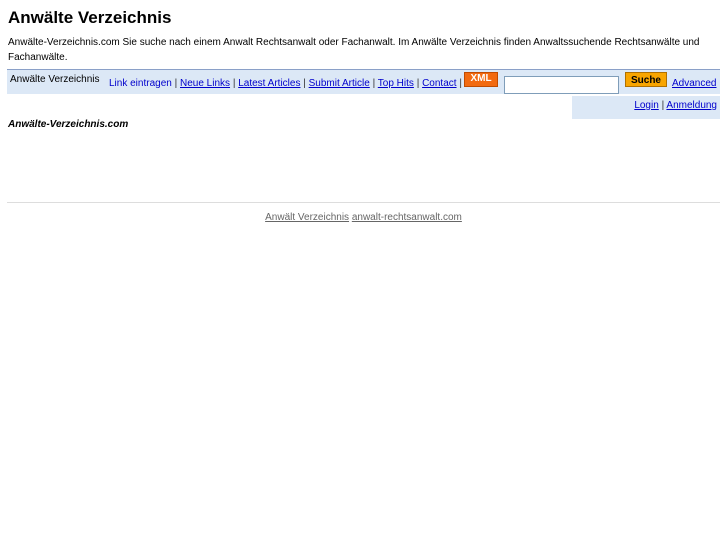  What do you see at coordinates (561, 85) in the screenshot?
I see `search-input` at bounding box center [561, 85].